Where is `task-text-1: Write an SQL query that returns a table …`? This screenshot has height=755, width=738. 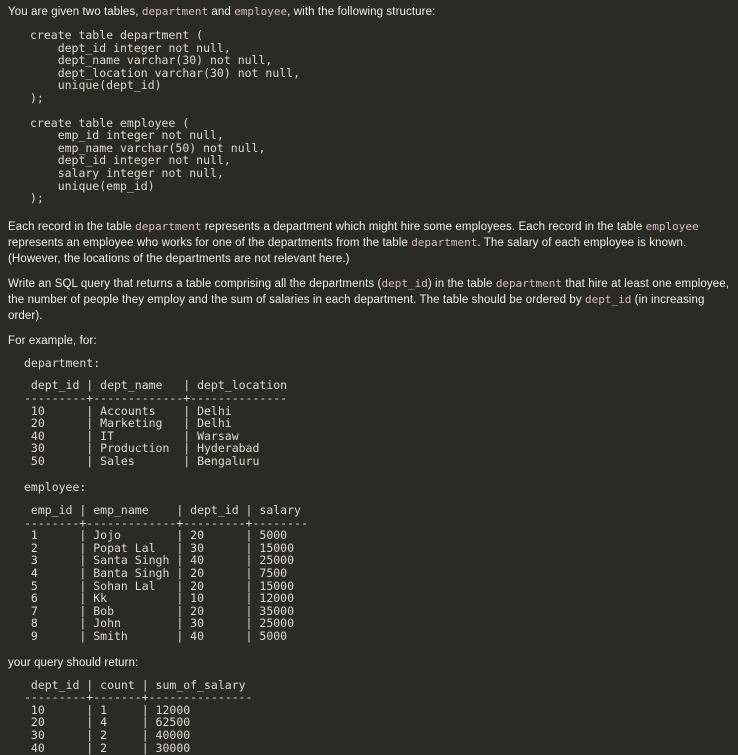 task-text-1: Write an SQL query that returns a table … is located at coordinates (195, 283).